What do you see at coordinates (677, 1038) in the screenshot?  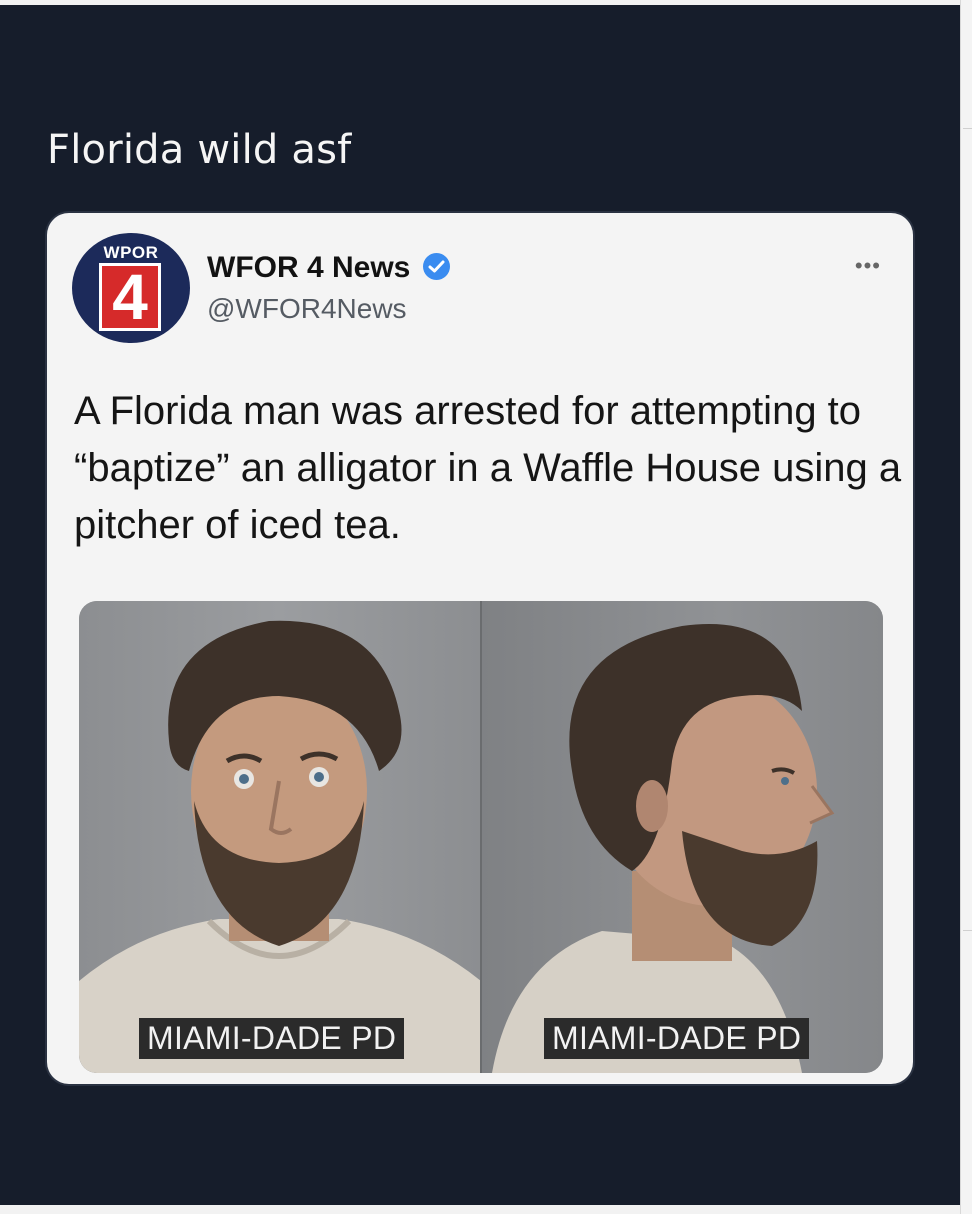 I see `photo-label-right: MIAMI-DADE PD` at bounding box center [677, 1038].